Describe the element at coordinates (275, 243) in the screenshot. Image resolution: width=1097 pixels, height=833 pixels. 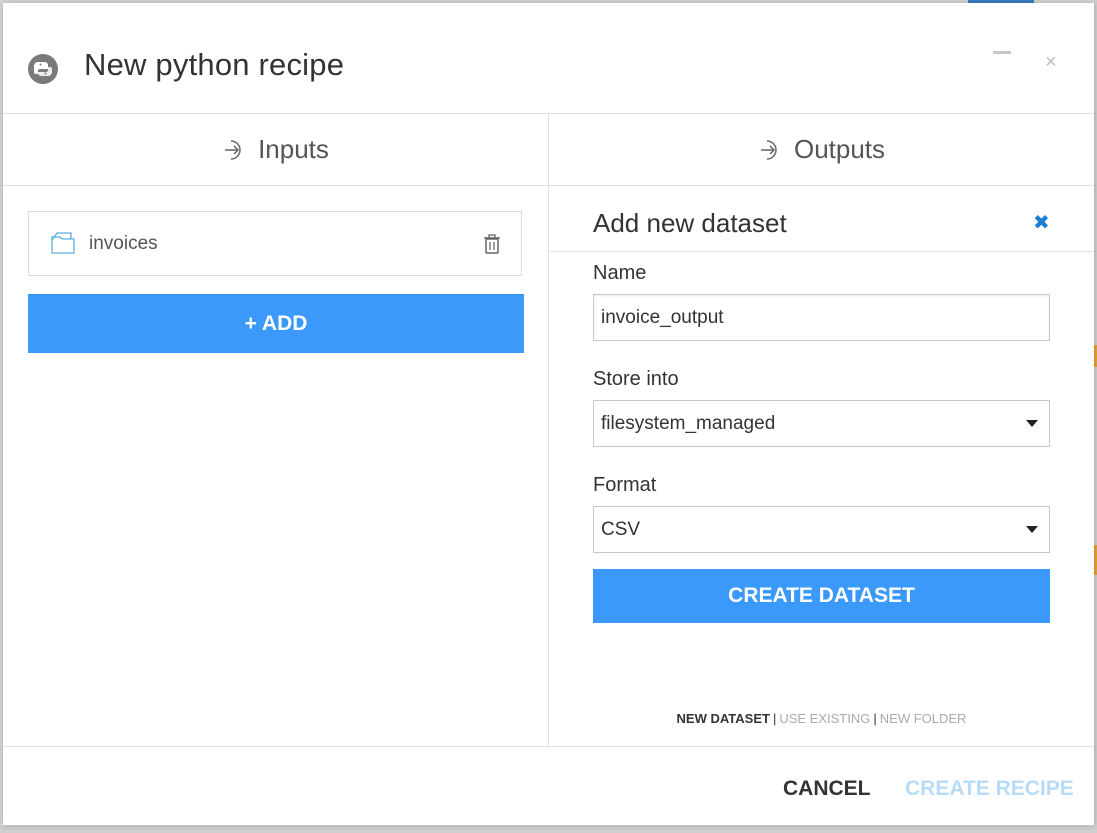
I see `input-dataset-item: invoices` at that location.